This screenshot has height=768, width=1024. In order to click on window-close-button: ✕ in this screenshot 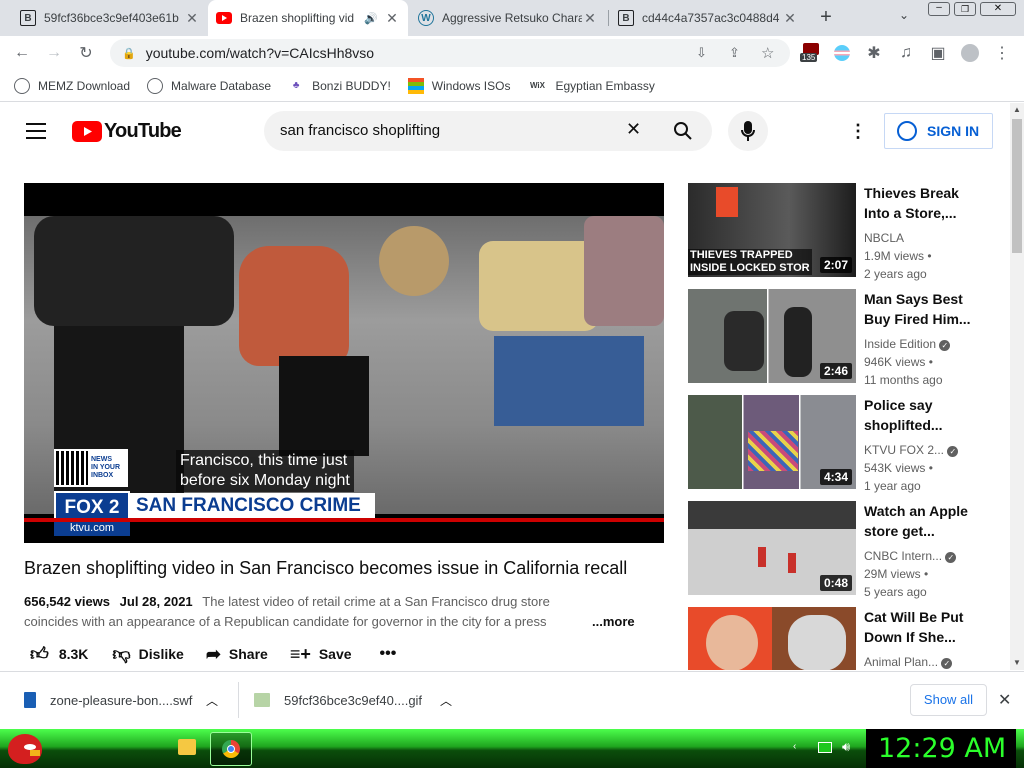, I will do `click(998, 9)`.